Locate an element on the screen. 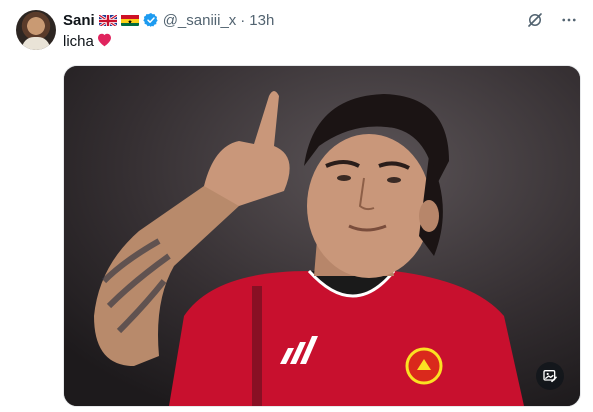 The height and width of the screenshot is (412, 593). tweet-time: 13h is located at coordinates (261, 20).